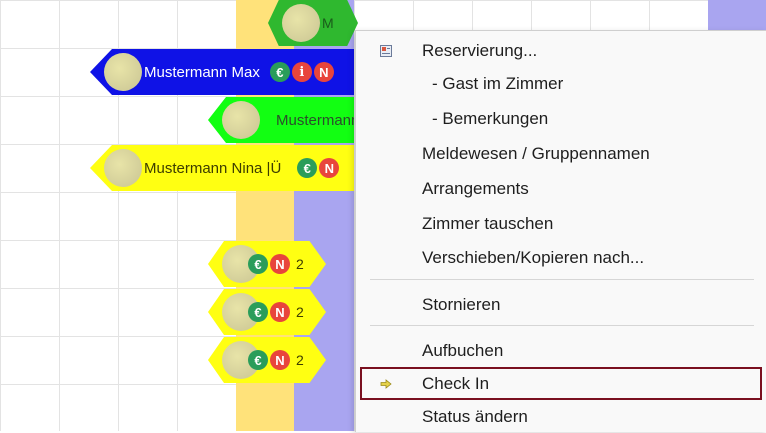 Image resolution: width=766 pixels, height=433 pixels. Describe the element at coordinates (461, 304) in the screenshot. I see `menu-item-label: Stornieren` at that location.